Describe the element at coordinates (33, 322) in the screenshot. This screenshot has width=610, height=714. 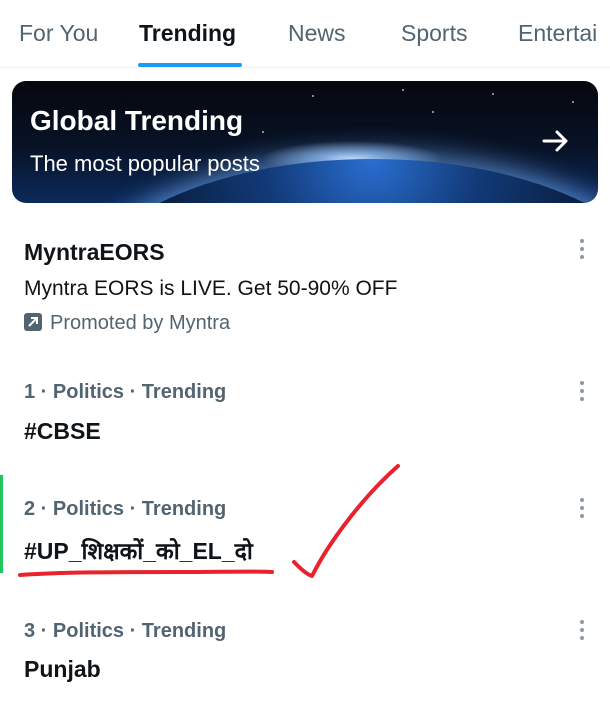
I see `promoted-icon` at that location.